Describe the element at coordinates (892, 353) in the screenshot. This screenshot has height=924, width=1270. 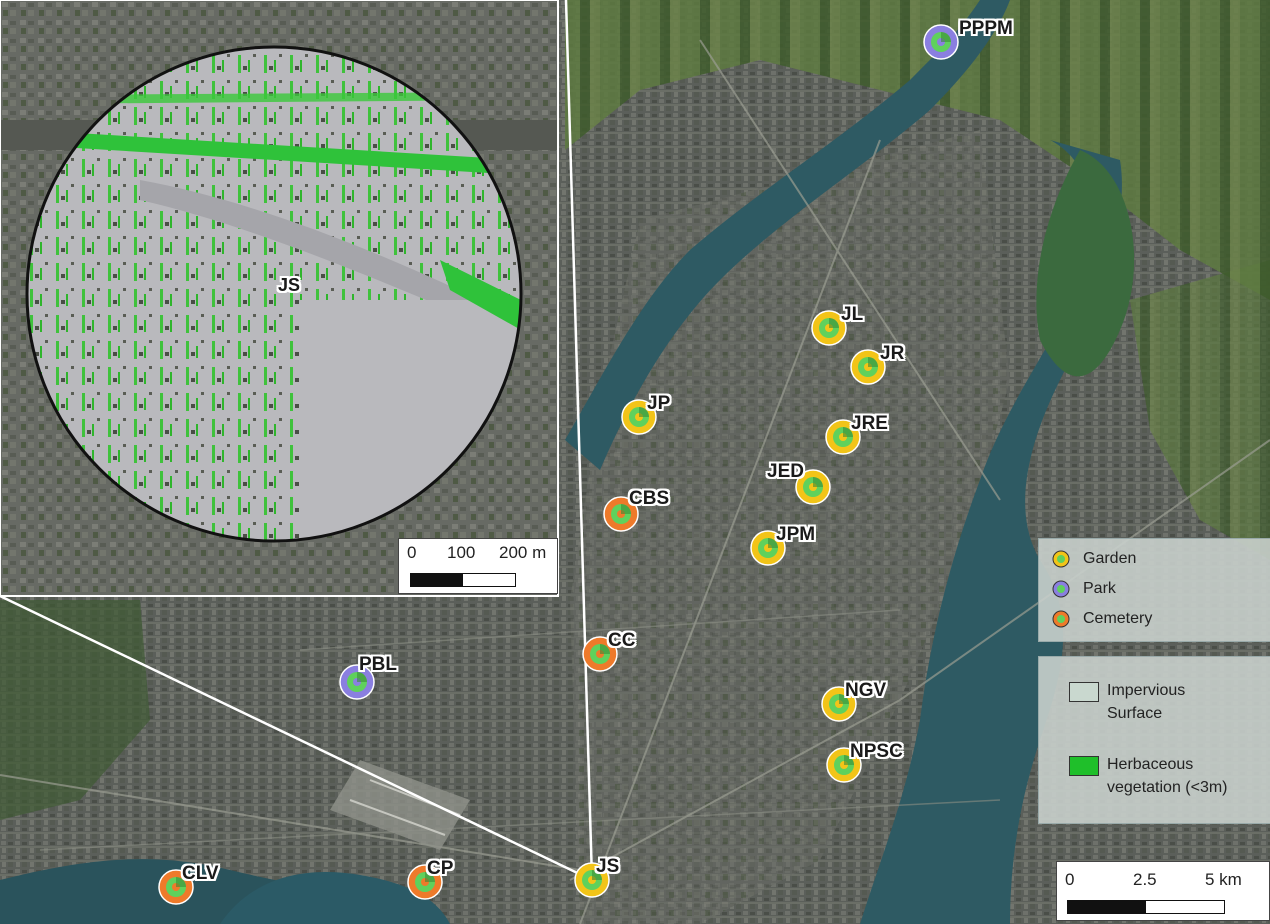
I see `site-label-jr: JR` at that location.